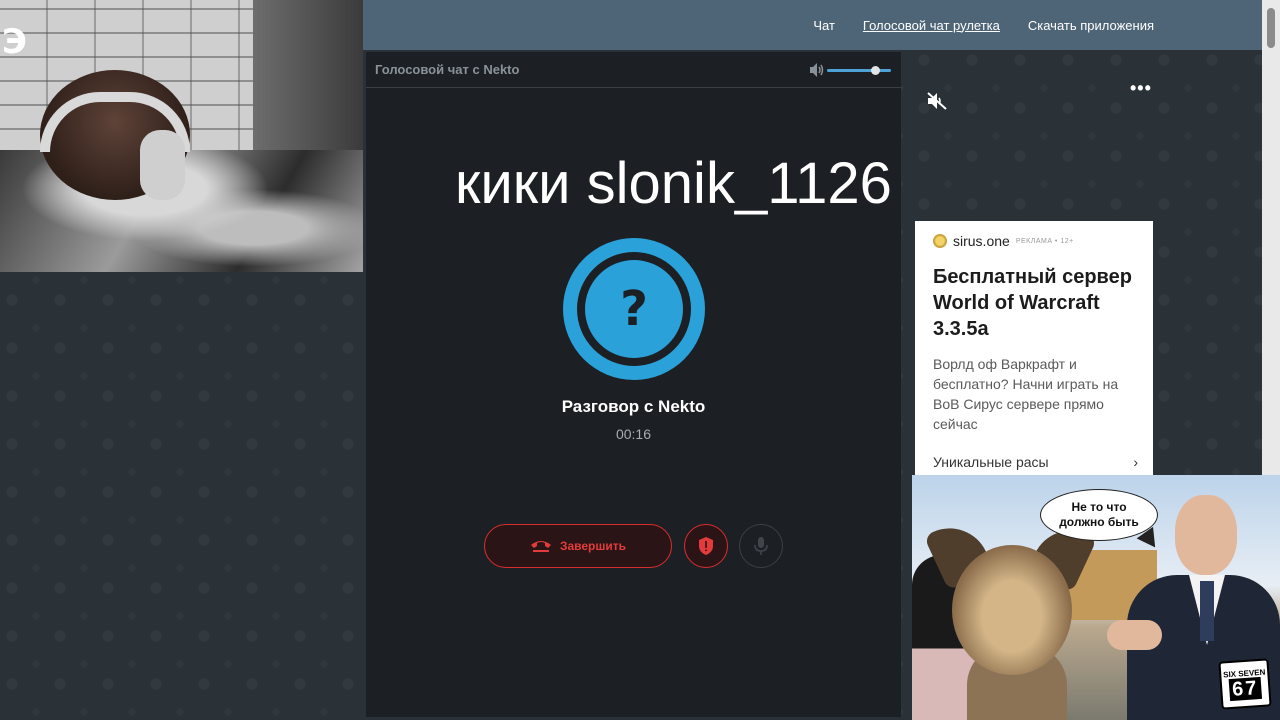 The height and width of the screenshot is (720, 1280). I want to click on caller-avatar: ?, so click(634, 309).